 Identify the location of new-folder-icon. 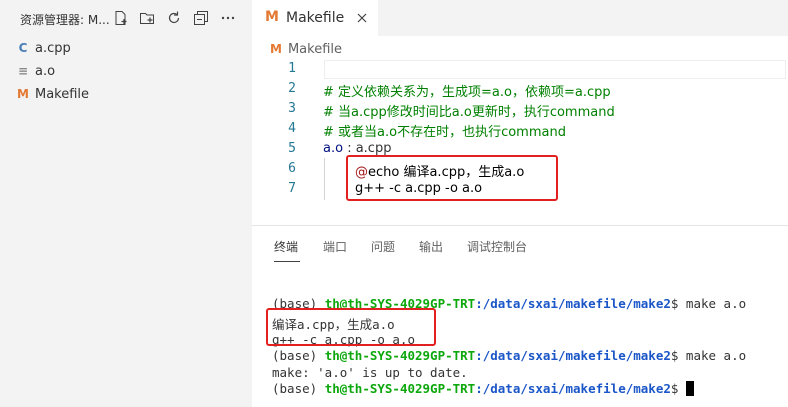
(147, 18).